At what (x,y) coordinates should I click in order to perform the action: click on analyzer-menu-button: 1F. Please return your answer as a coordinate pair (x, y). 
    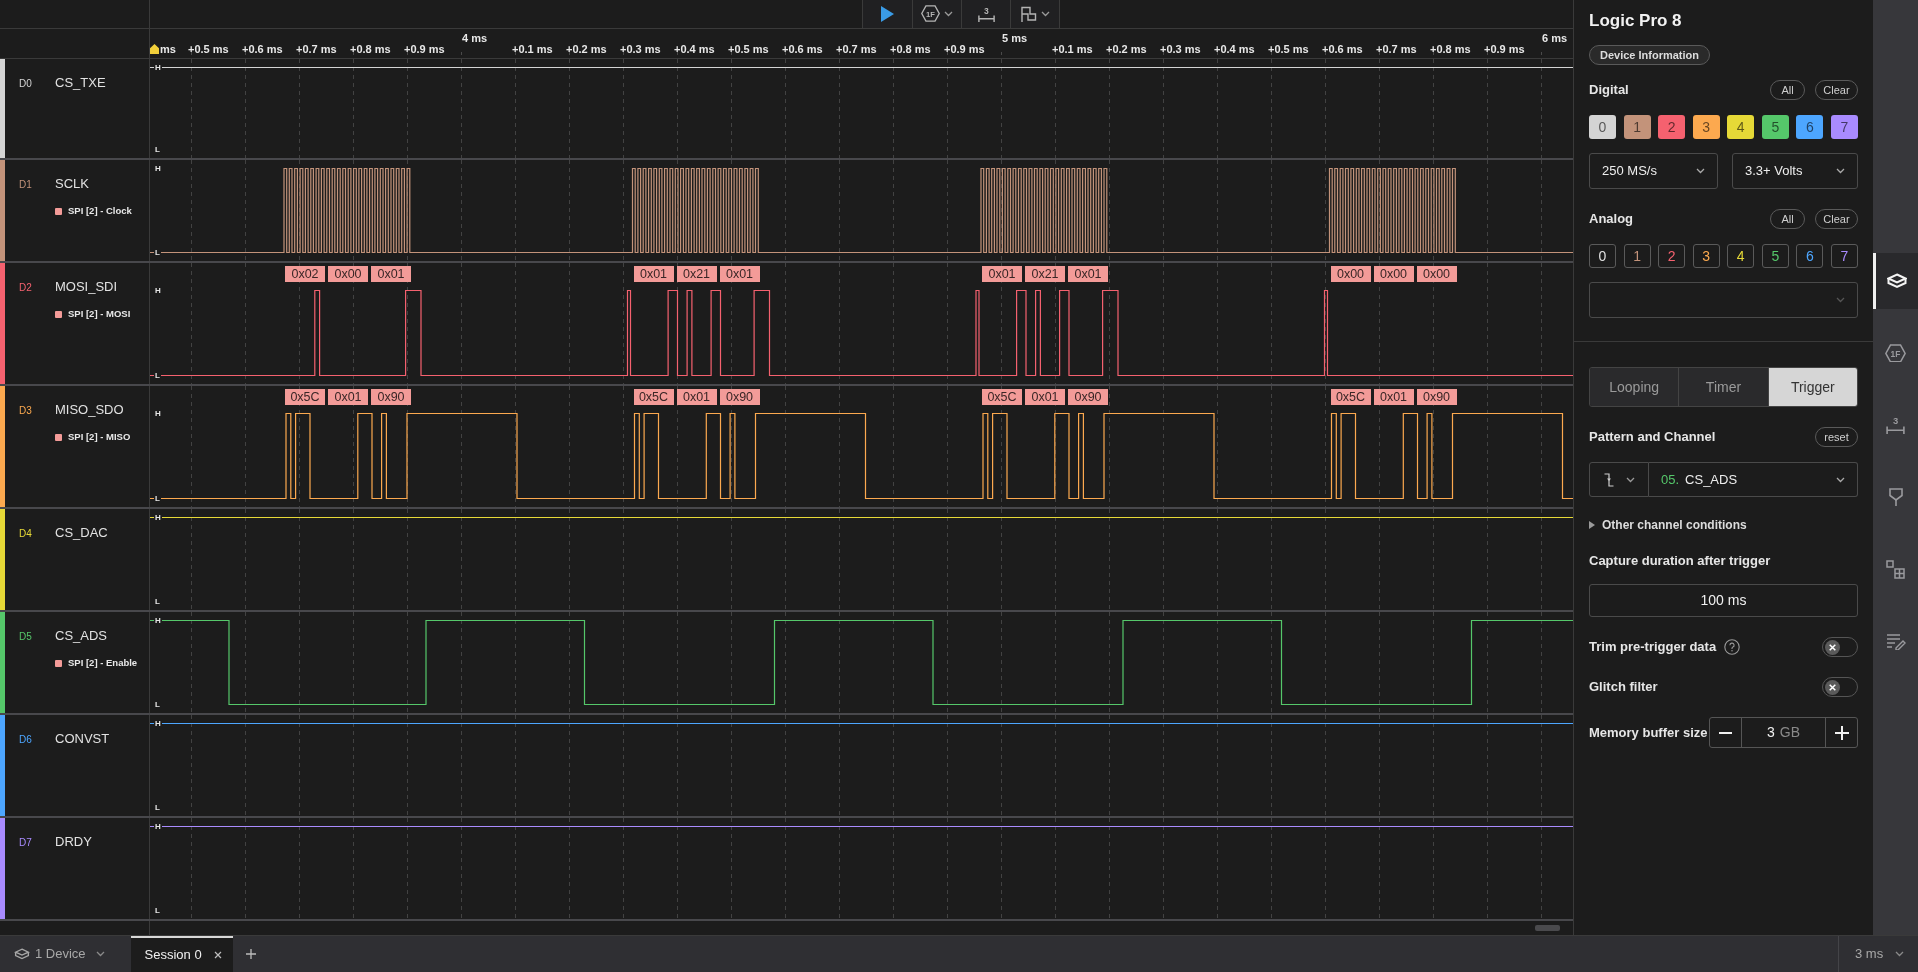
    Looking at the image, I should click on (936, 14).